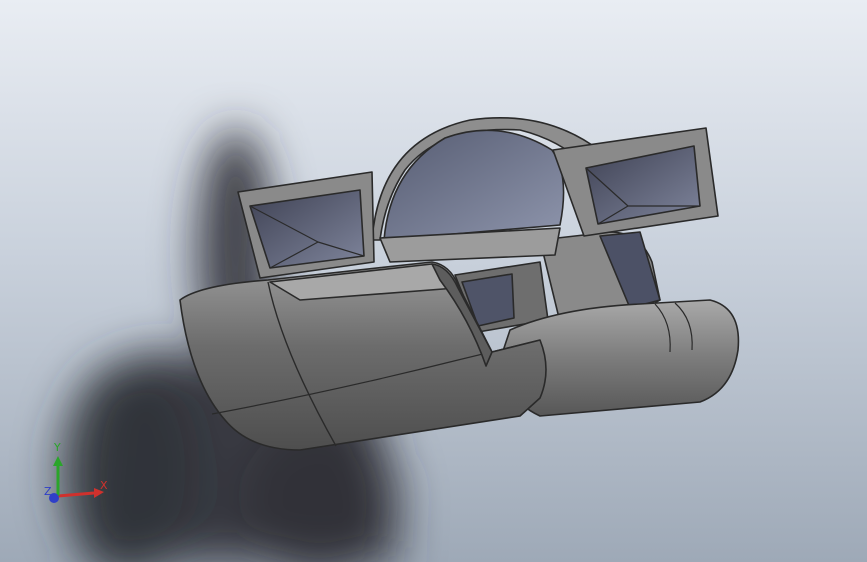  I want to click on y-axis-head, so click(58, 461).